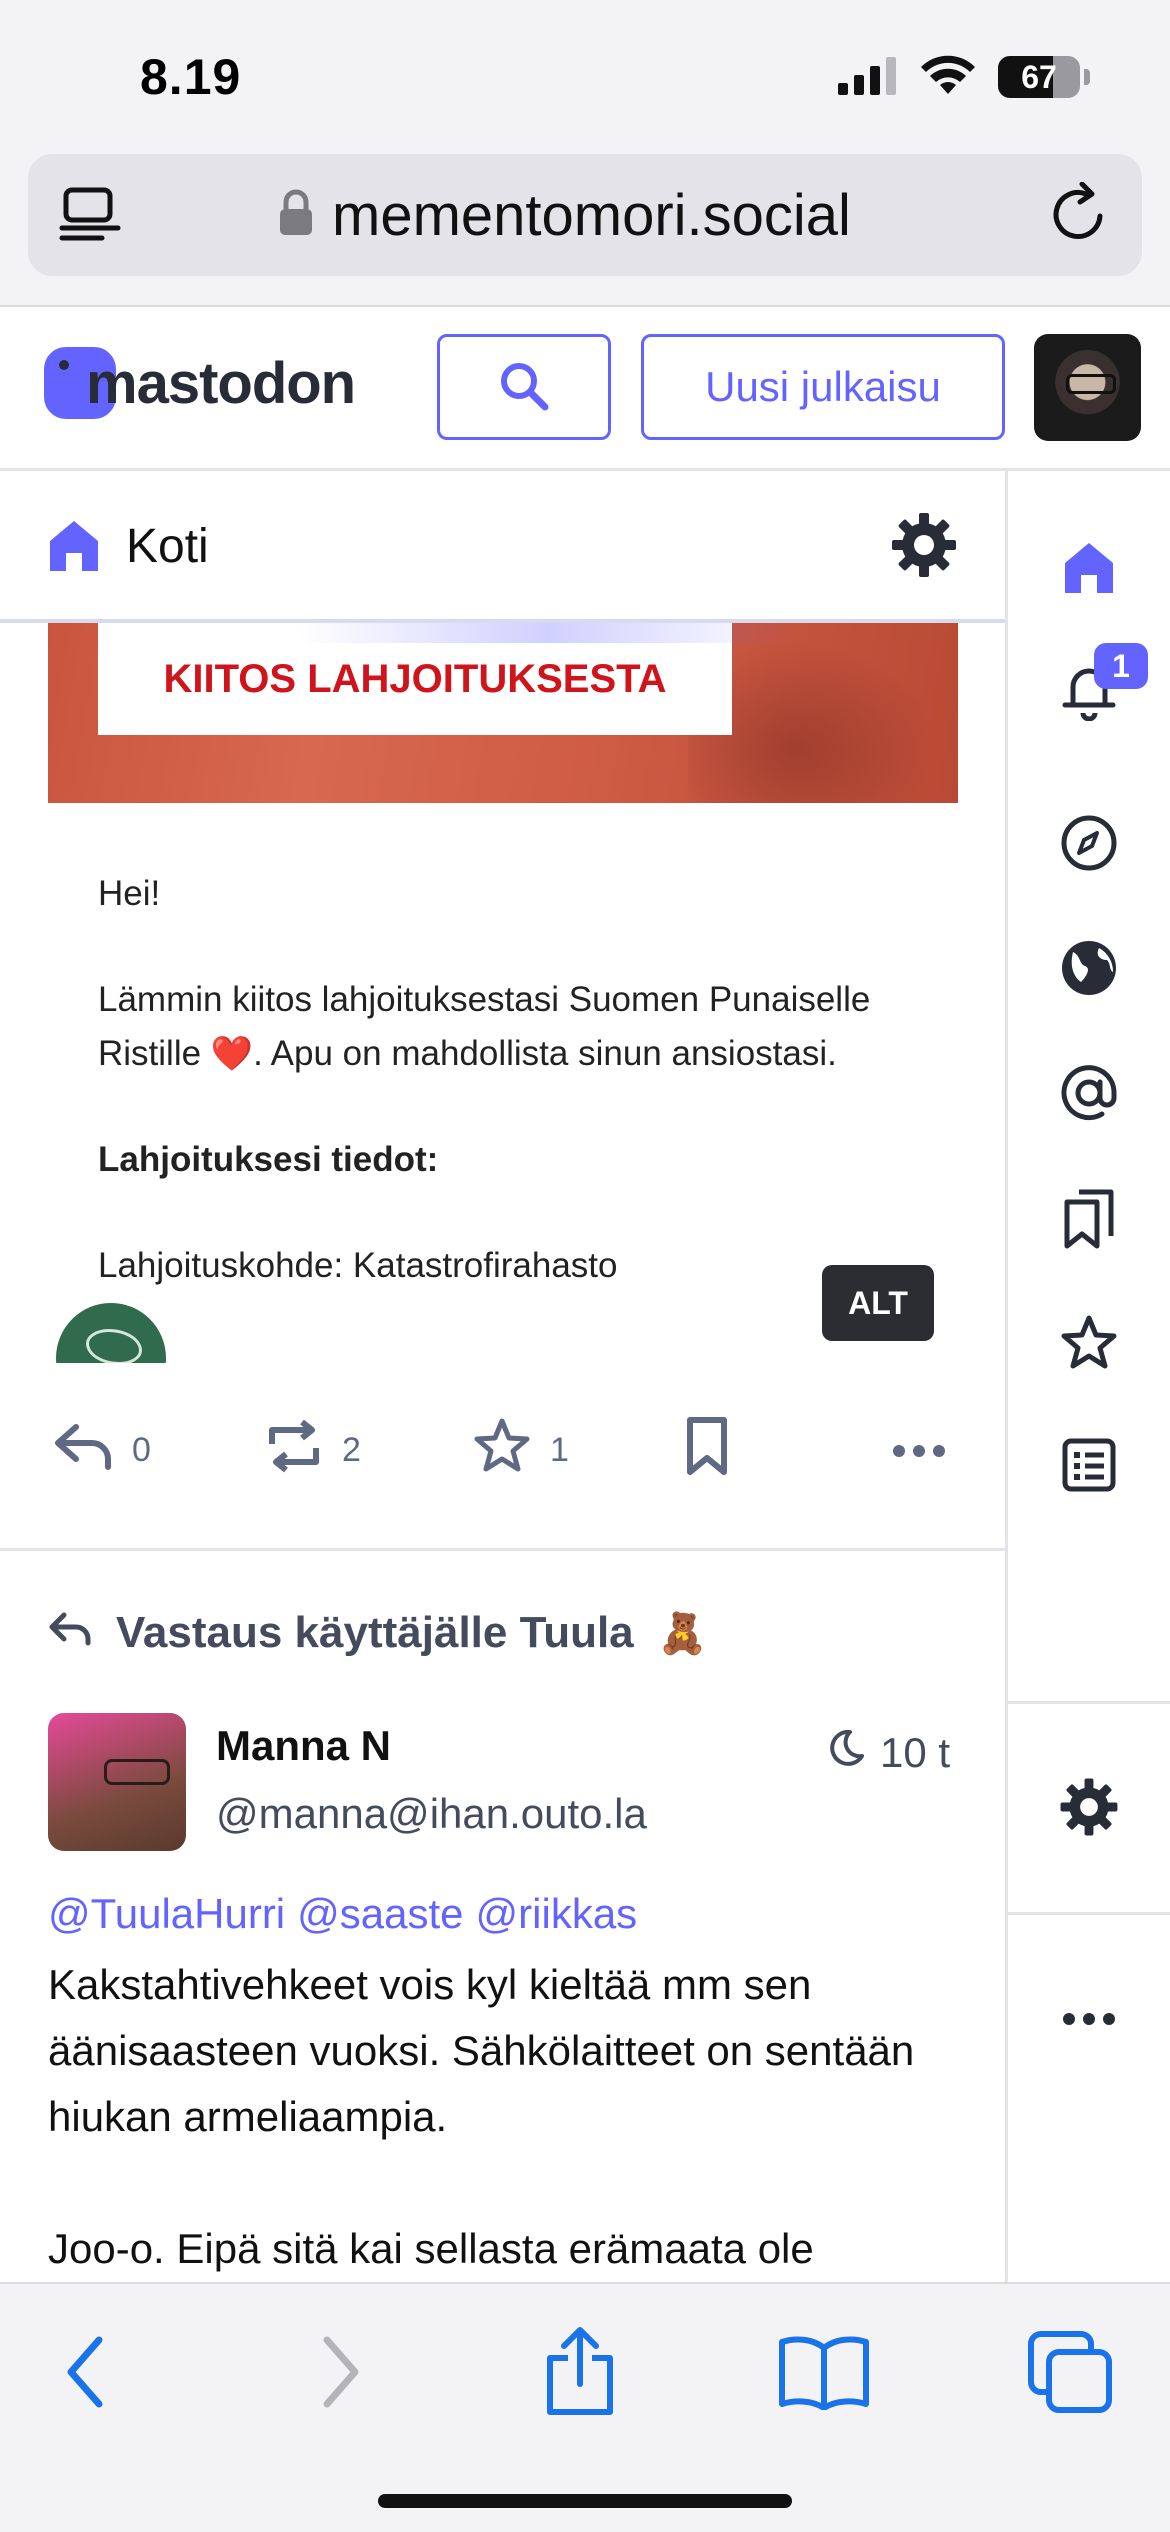 The image size is (1170, 2532). What do you see at coordinates (70, 1633) in the screenshot?
I see `reply-indicator-icon` at bounding box center [70, 1633].